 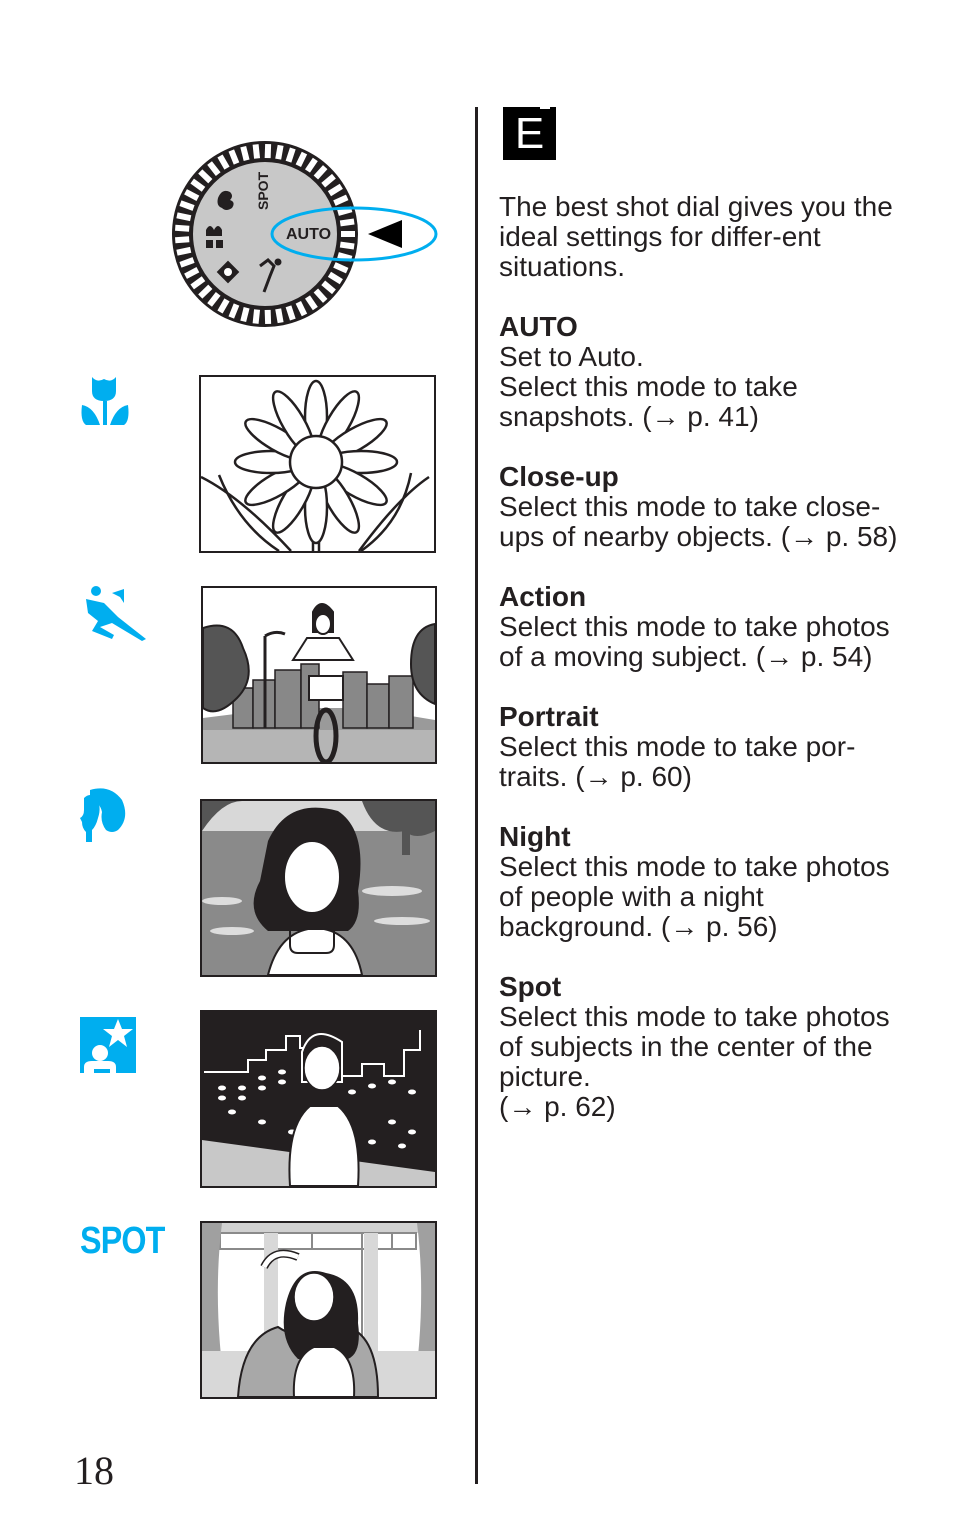 I want to click on section-tab: E, so click(x=529, y=133).